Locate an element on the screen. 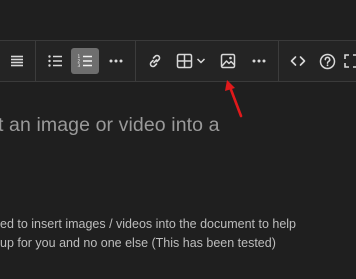 The image size is (356, 279). bulleted-list-icon is located at coordinates (55, 61).